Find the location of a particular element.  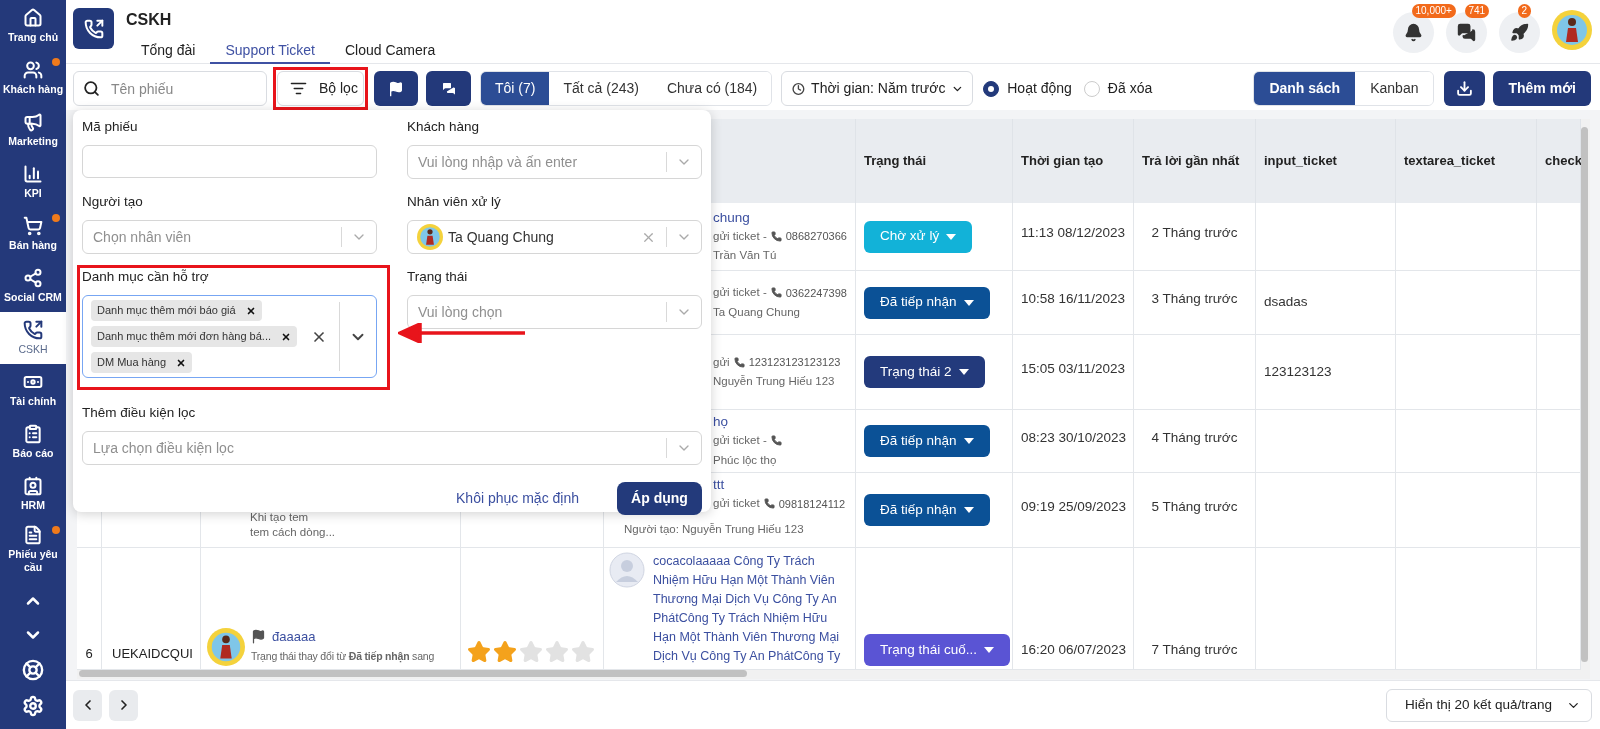

sidebar-item: Tài chính is located at coordinates (33, 390).